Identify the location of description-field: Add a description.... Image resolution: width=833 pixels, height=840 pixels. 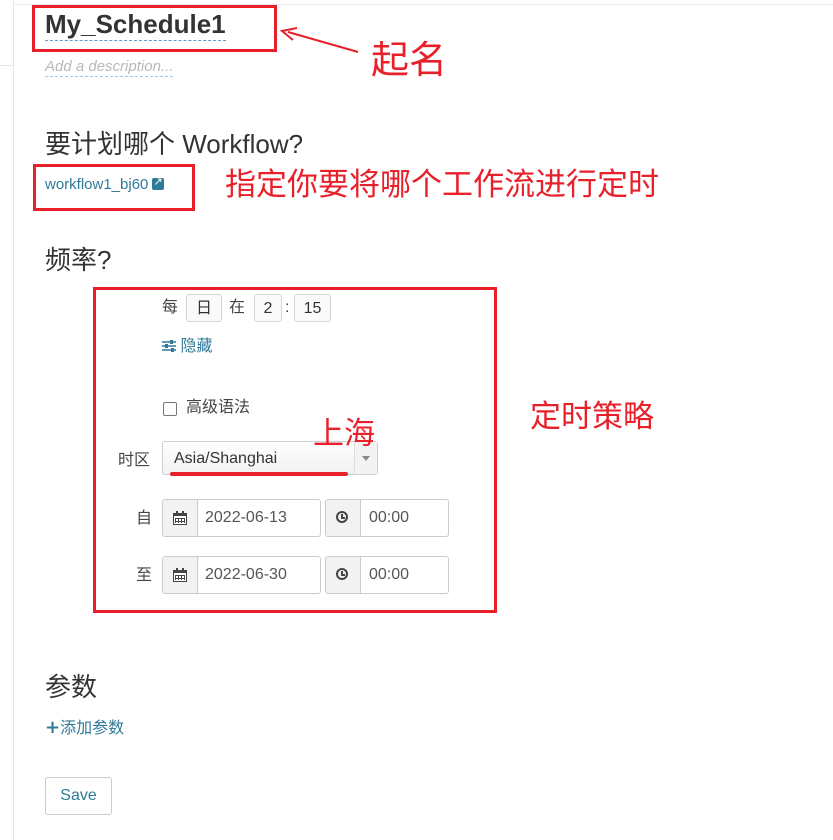
(109, 67).